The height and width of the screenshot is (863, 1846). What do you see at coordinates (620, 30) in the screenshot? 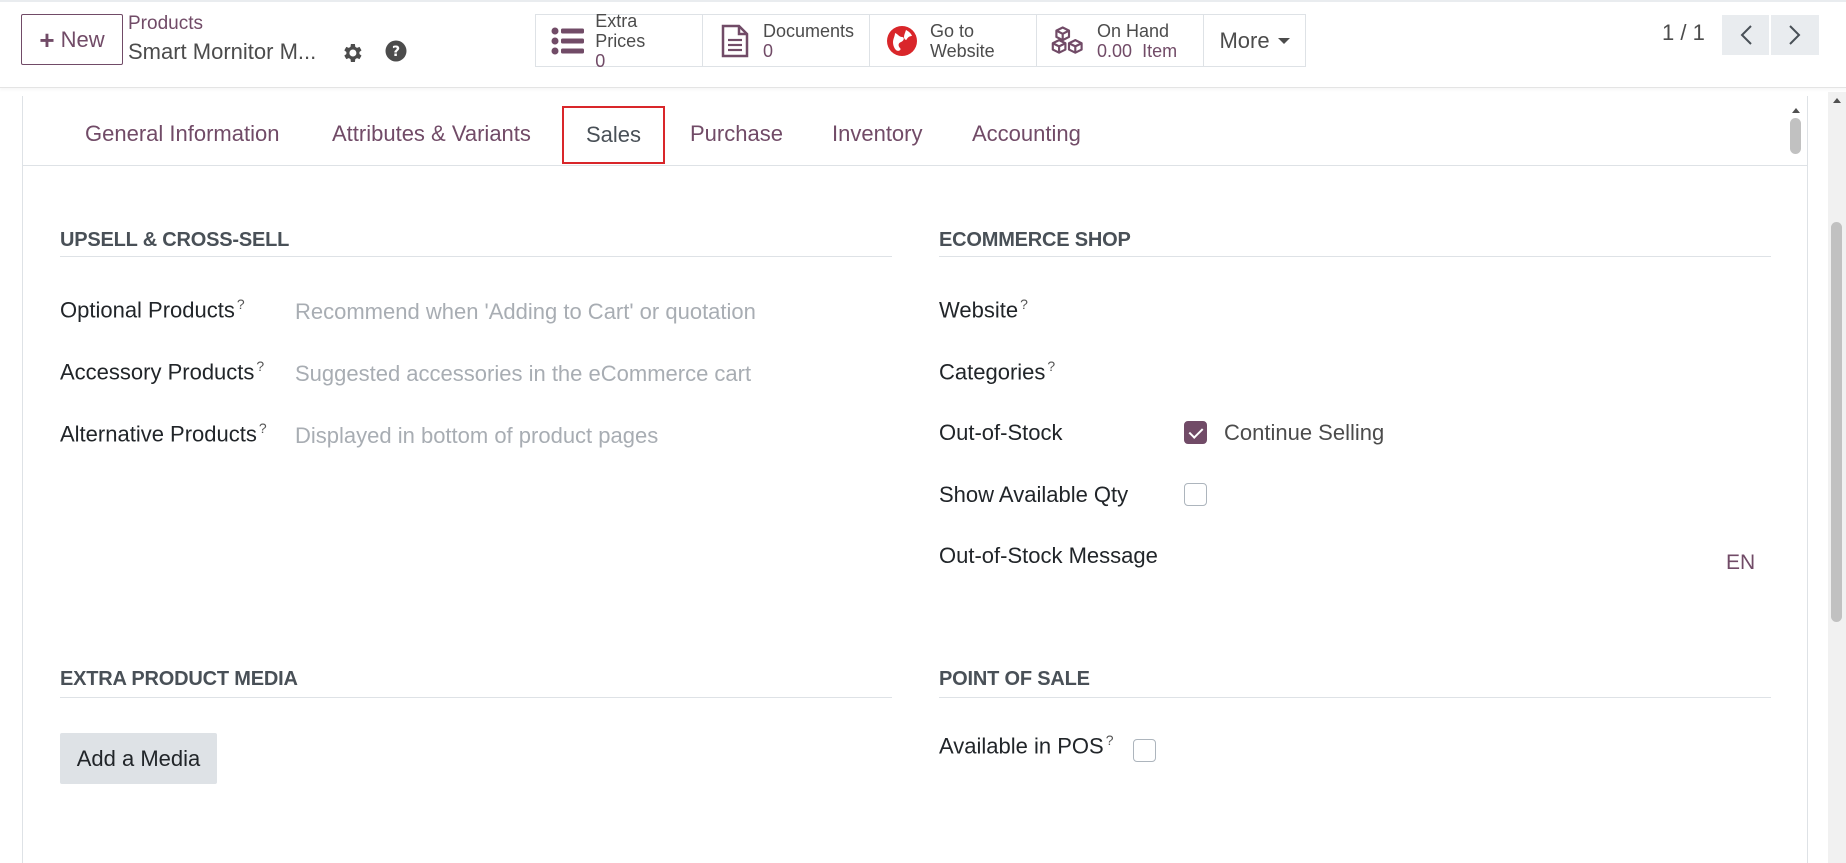
I see `extra-prices-label: Extra Prices` at bounding box center [620, 30].